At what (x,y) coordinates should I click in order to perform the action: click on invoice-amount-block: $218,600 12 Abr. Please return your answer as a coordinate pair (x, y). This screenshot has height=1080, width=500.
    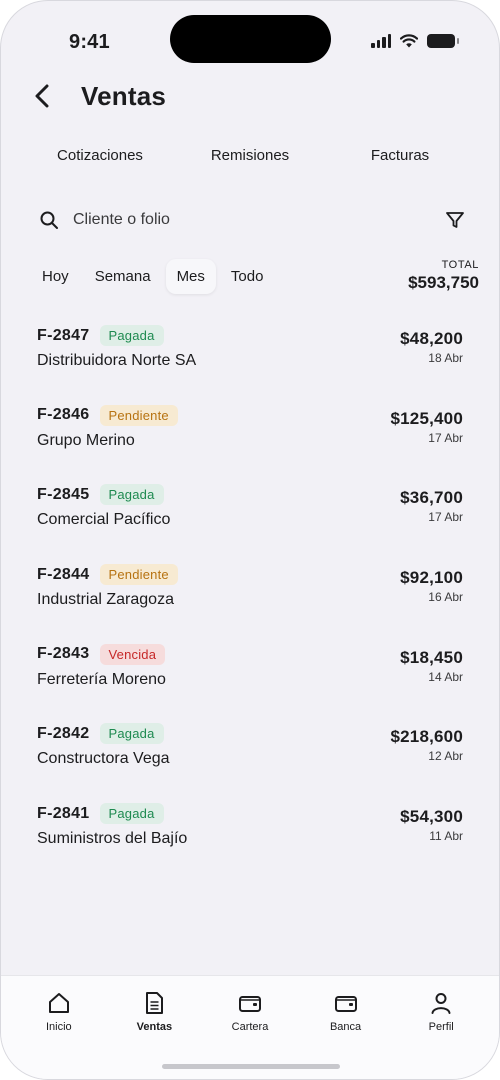
    Looking at the image, I should click on (426, 745).